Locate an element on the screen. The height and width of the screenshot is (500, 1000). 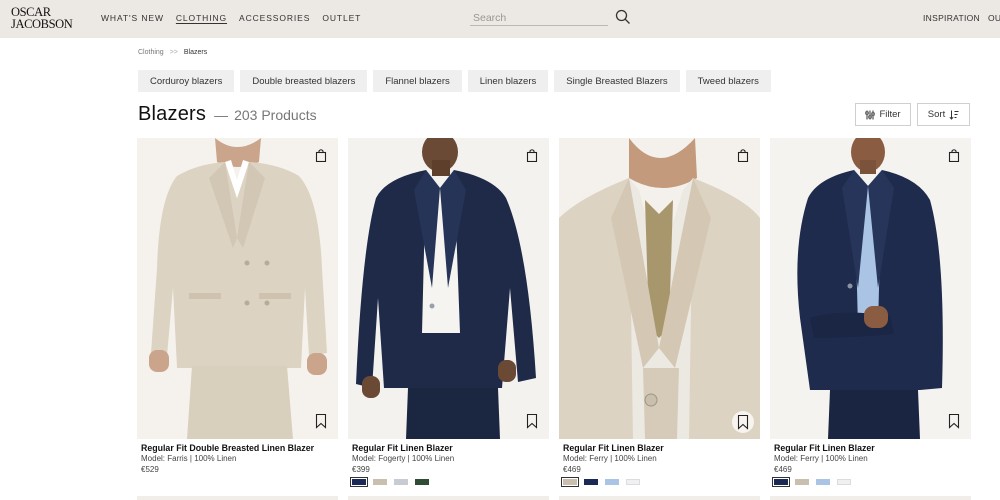
filter-button: Filter is located at coordinates (883, 114).